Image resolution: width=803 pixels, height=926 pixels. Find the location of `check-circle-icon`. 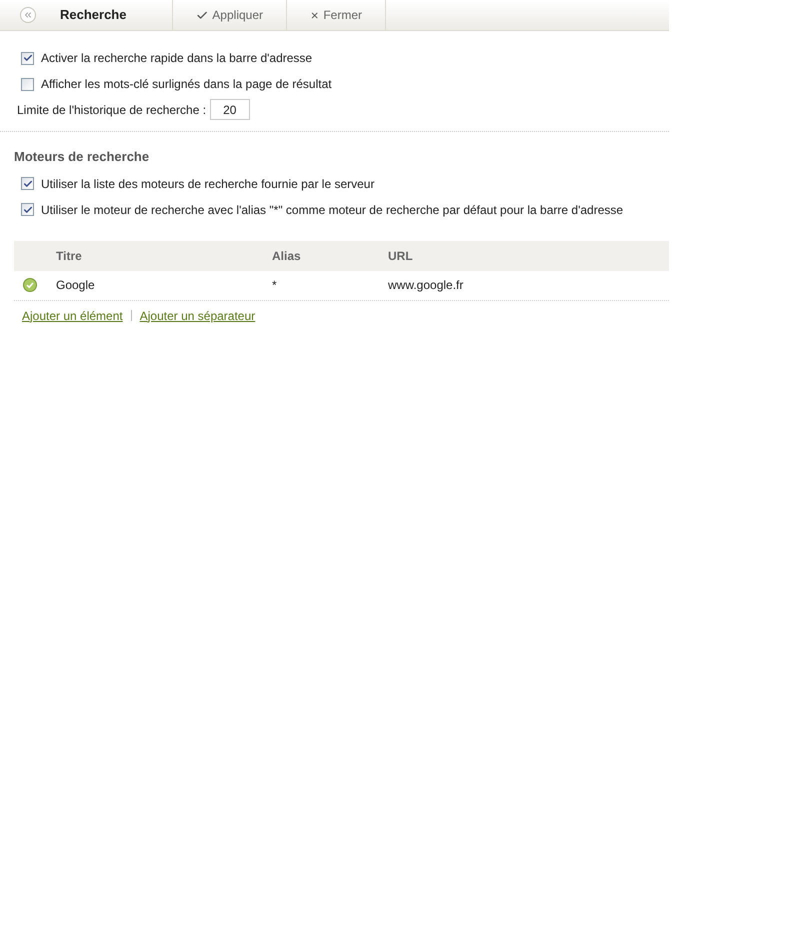

check-circle-icon is located at coordinates (30, 285).